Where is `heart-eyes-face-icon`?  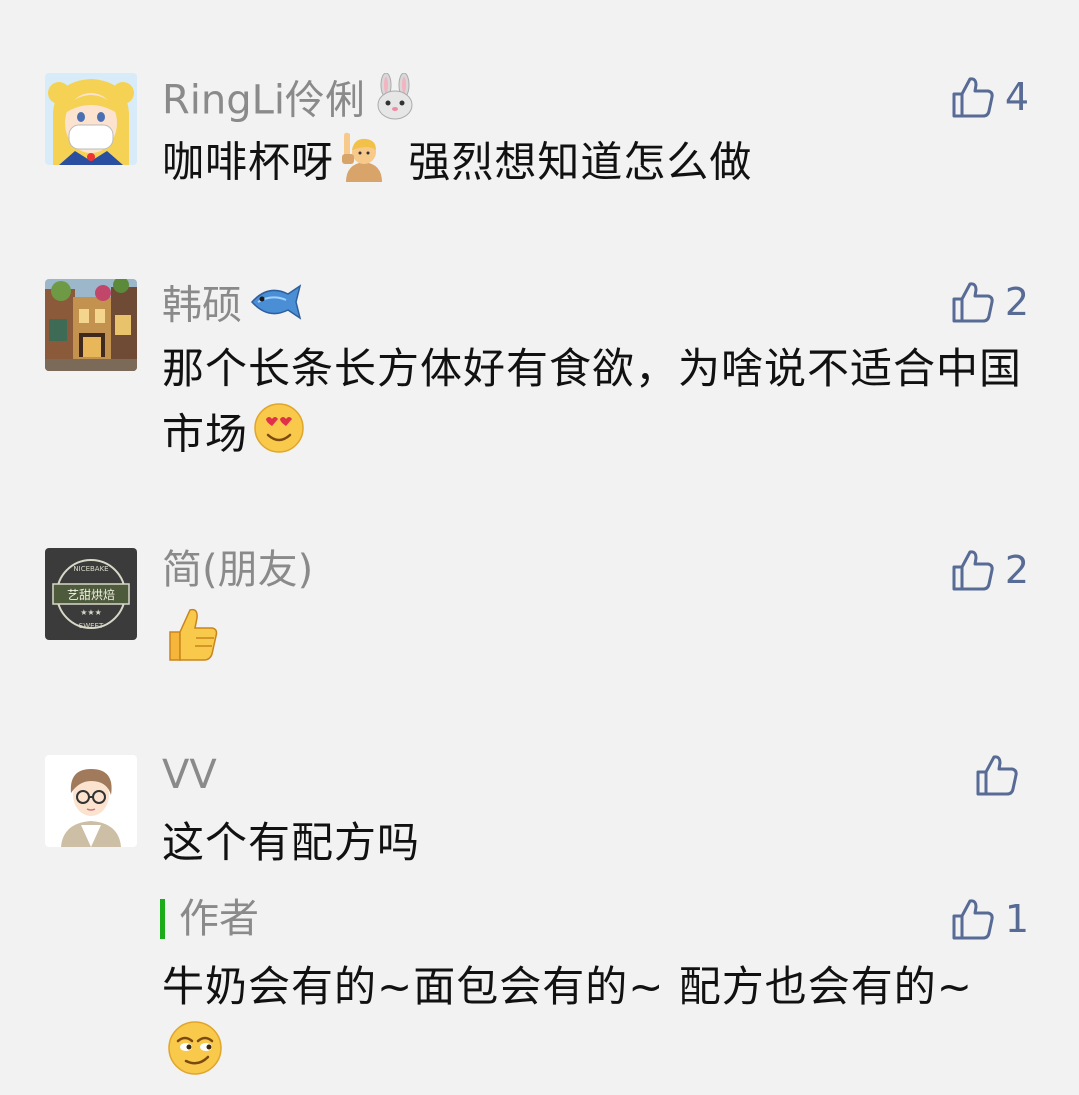
heart-eyes-face-icon is located at coordinates (279, 437).